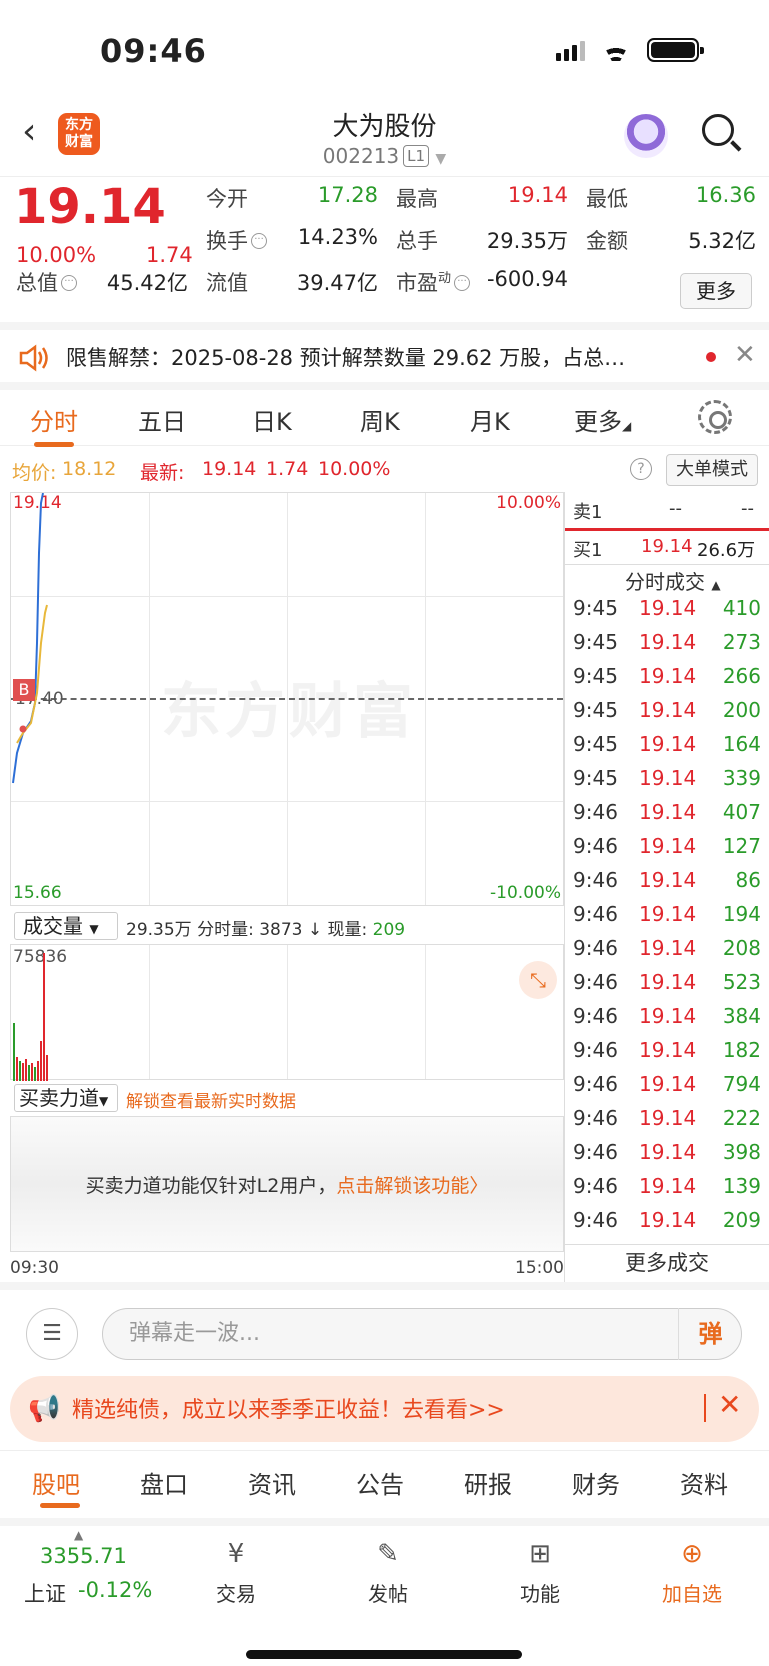  What do you see at coordinates (570, 50) in the screenshot?
I see `cellular-signal-icon` at bounding box center [570, 50].